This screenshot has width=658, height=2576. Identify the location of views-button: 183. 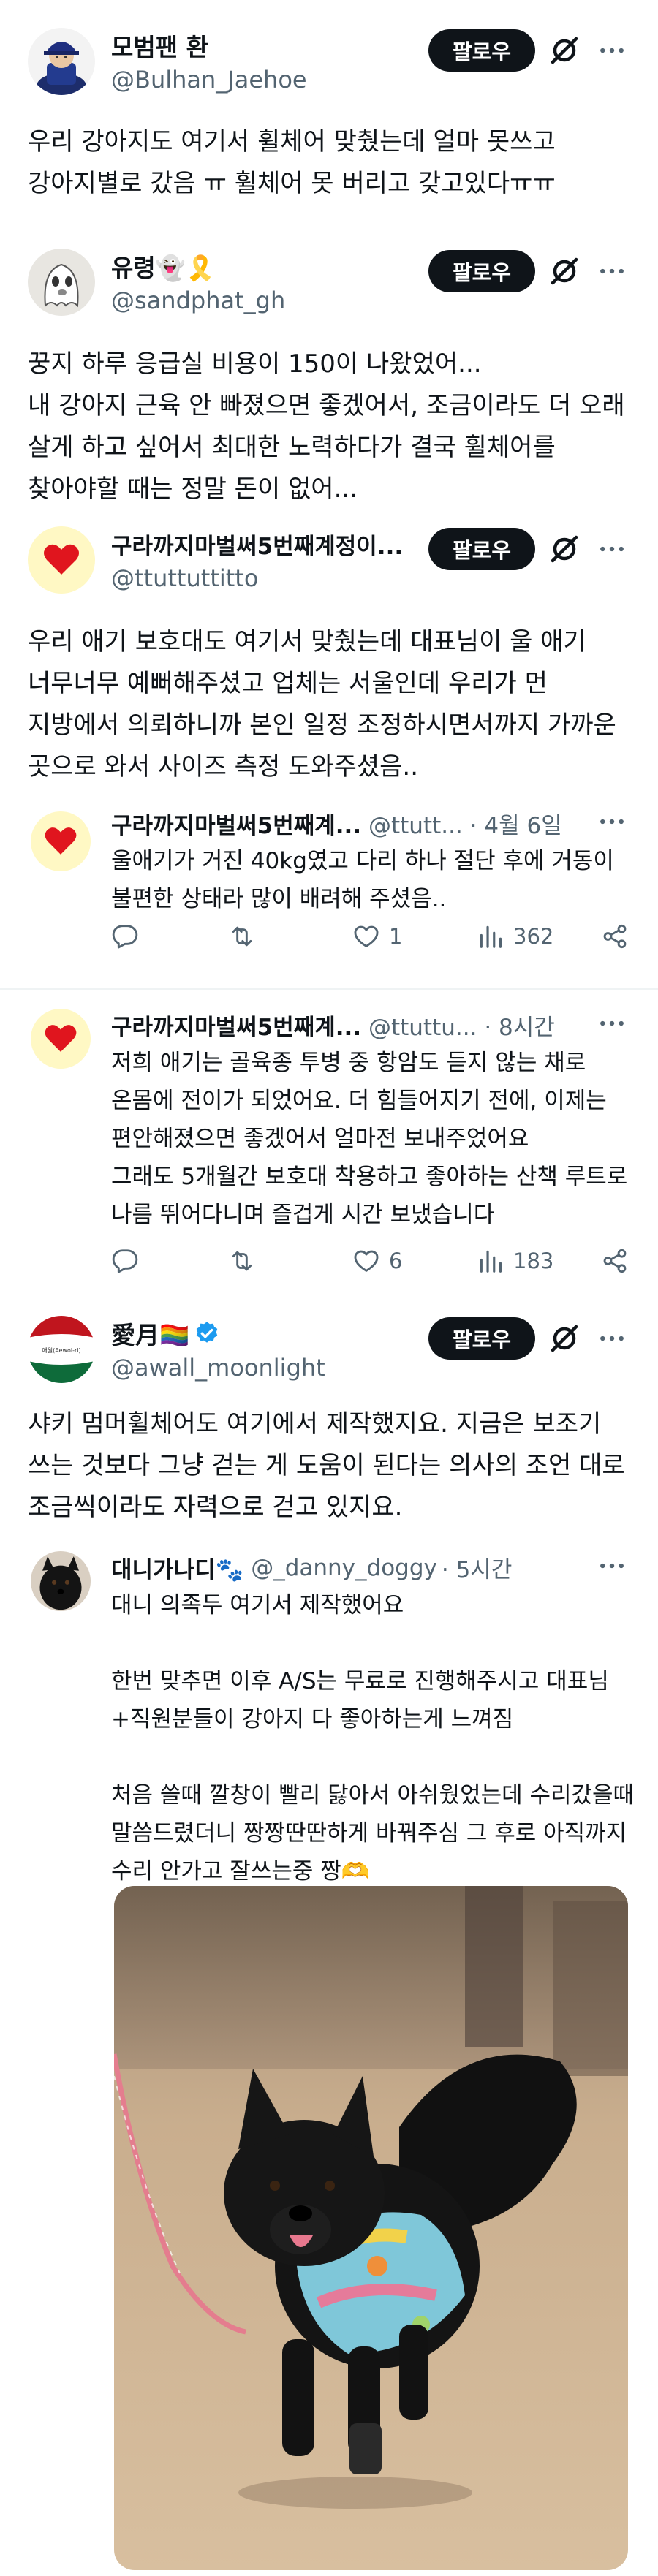
(515, 1261).